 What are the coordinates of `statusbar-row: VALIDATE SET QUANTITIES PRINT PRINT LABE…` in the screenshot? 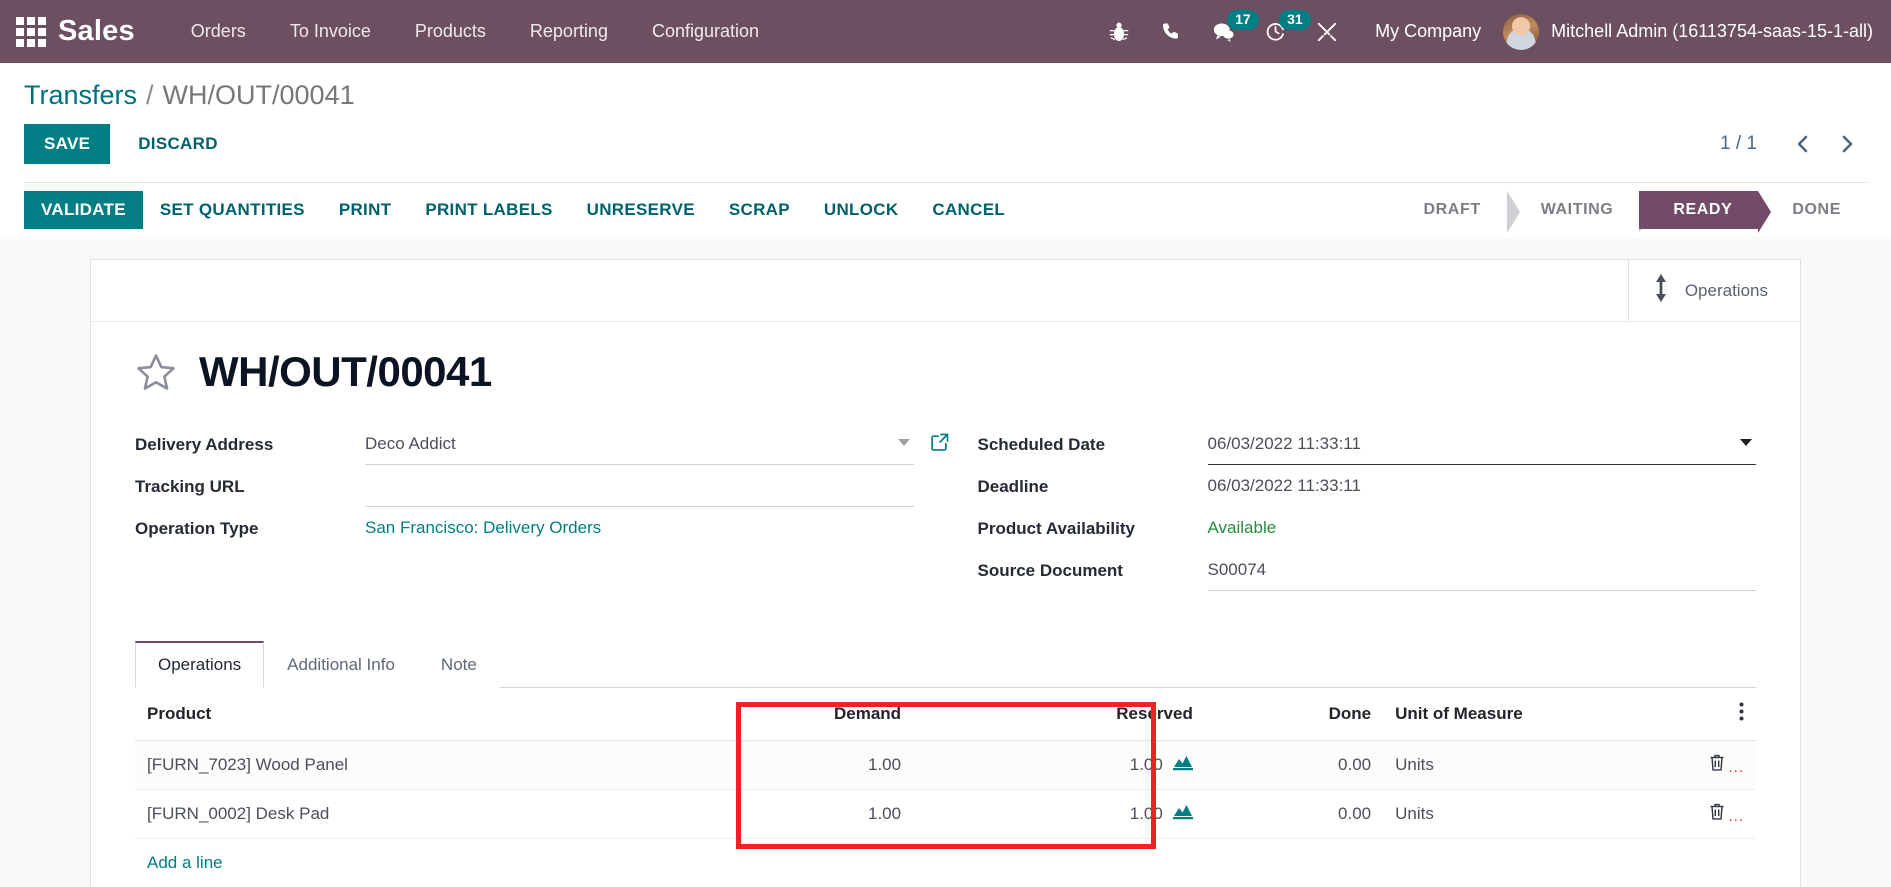 It's located at (945, 209).